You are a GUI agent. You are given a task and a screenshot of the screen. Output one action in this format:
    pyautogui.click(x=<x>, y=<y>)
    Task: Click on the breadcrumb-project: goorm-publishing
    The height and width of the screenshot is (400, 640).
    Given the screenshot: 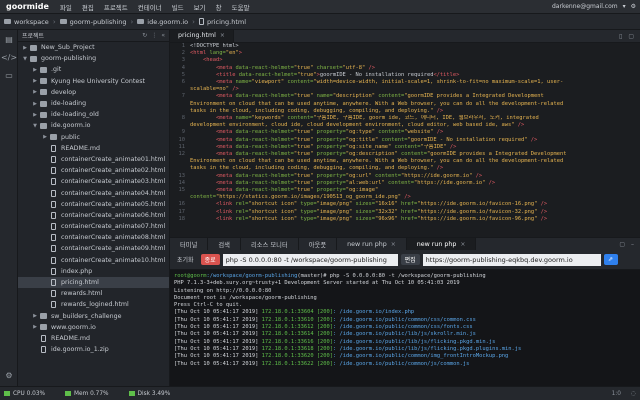 What is the action you would take?
    pyautogui.click(x=92, y=22)
    